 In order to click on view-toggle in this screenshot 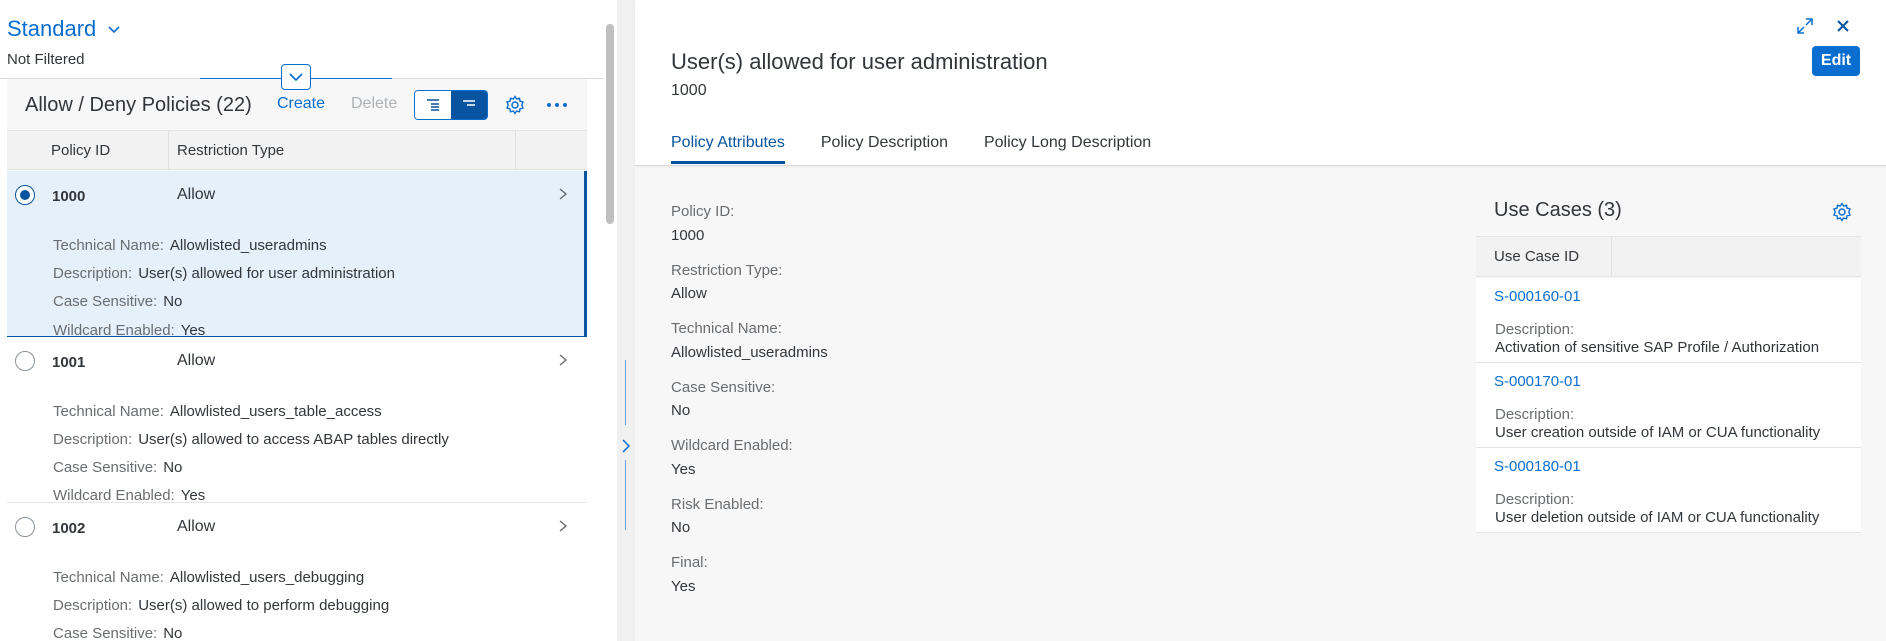, I will do `click(451, 105)`.